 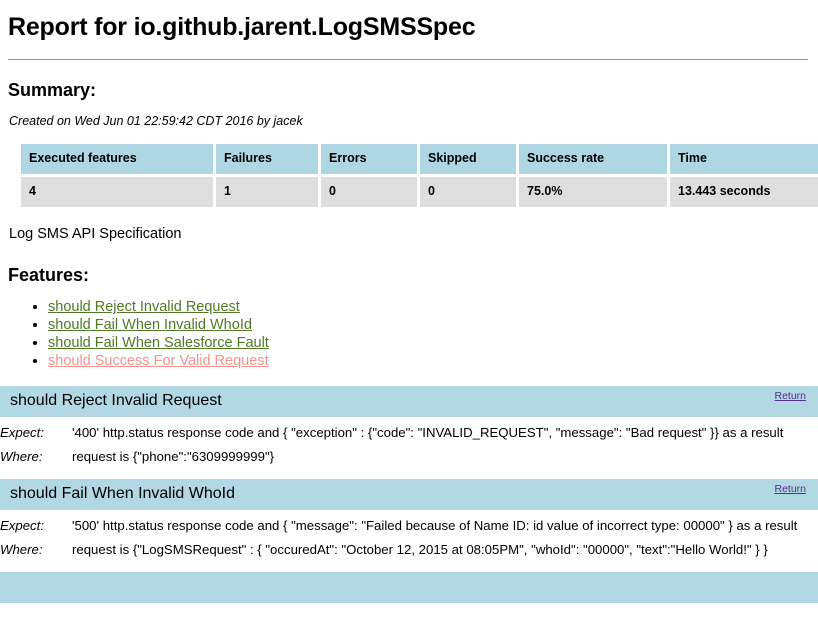 I want to click on page-title: Report for io.github.jarent.LogSMSSpec, so click(x=242, y=27).